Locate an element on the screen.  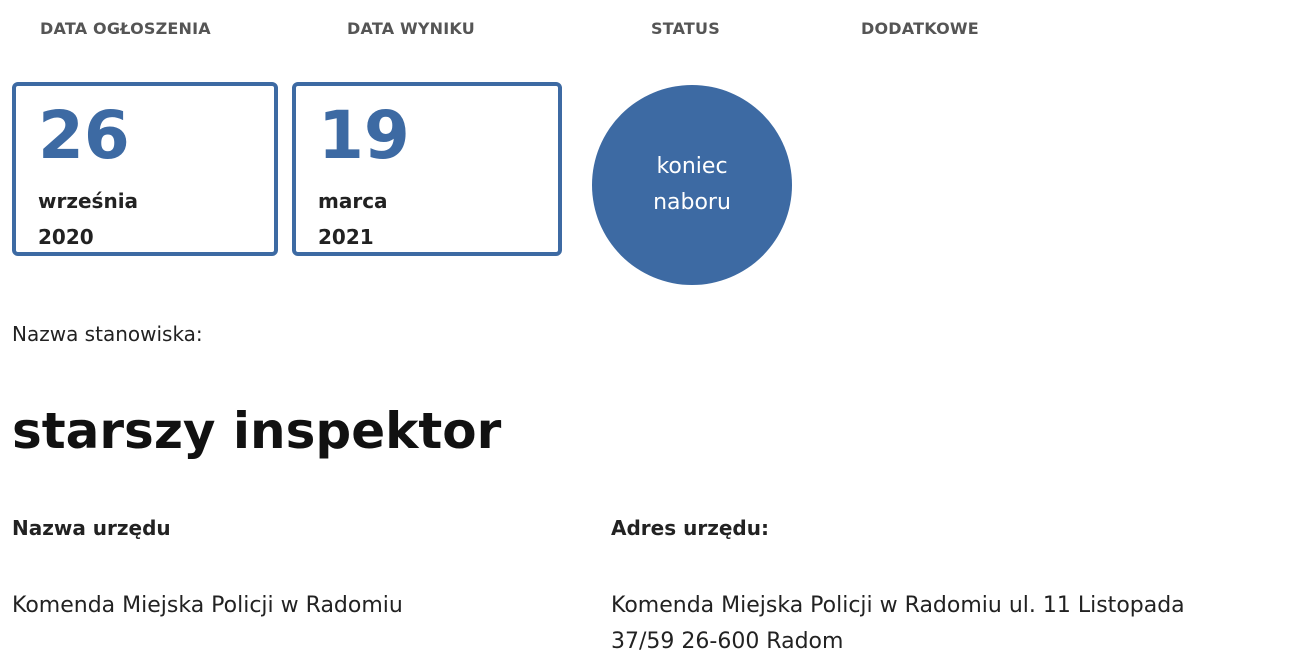
status-line-2: naboru is located at coordinates (692, 202).